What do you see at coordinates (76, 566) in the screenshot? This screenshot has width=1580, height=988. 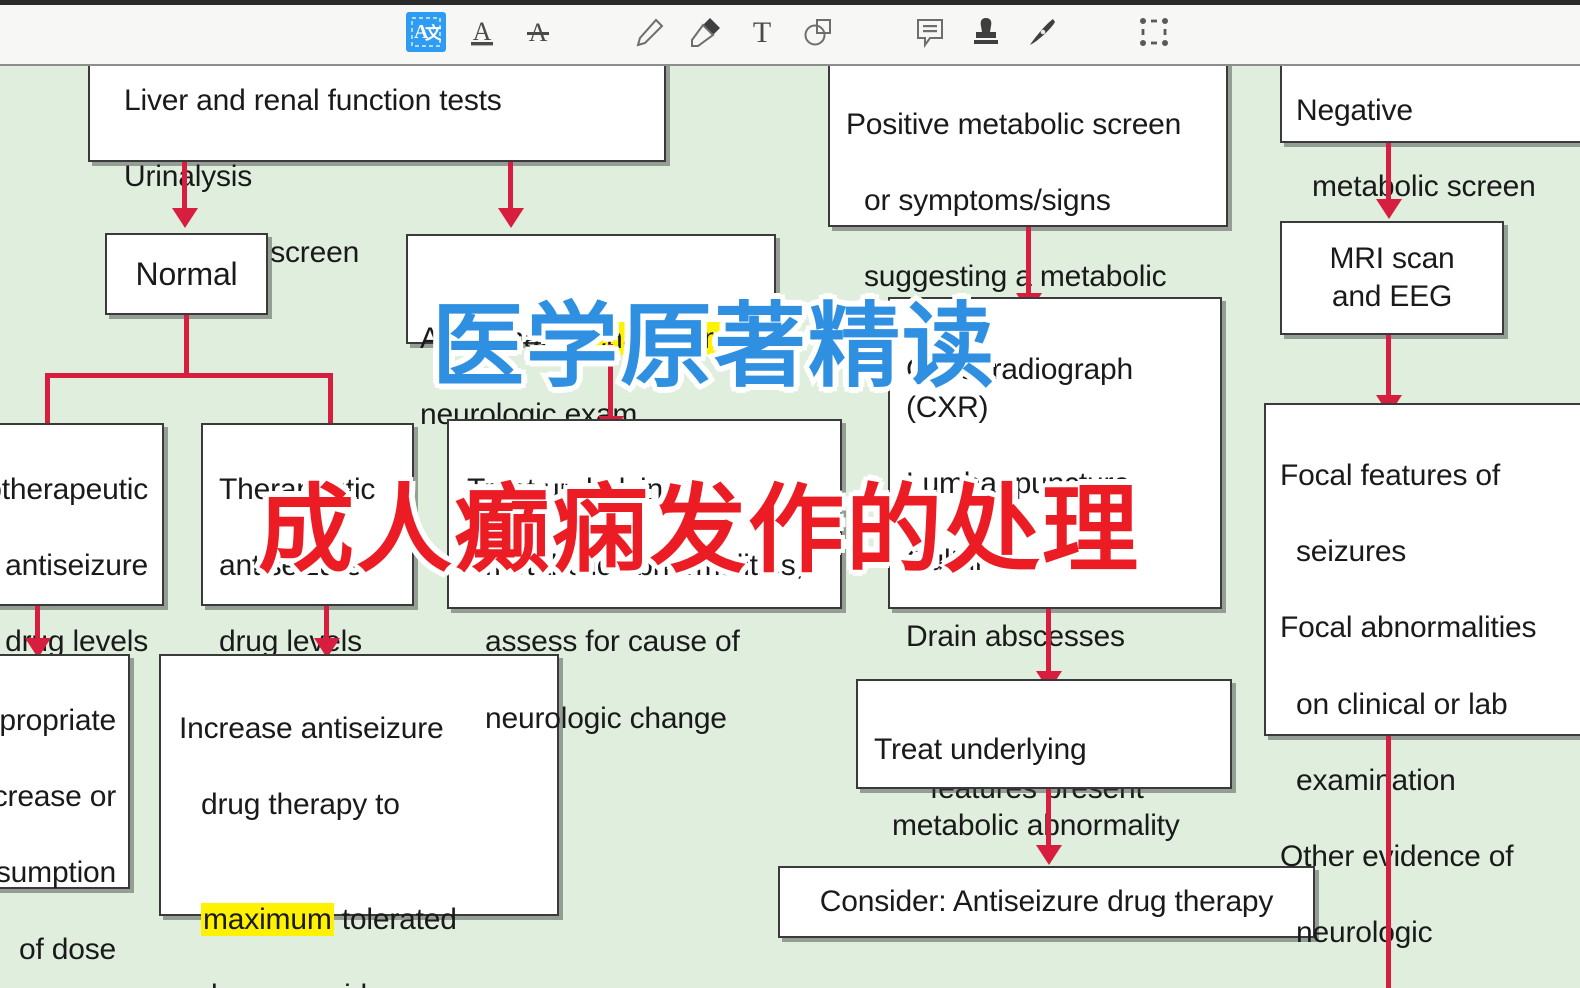 I see `node-subtherapeutic-line2: antiseizure` at bounding box center [76, 566].